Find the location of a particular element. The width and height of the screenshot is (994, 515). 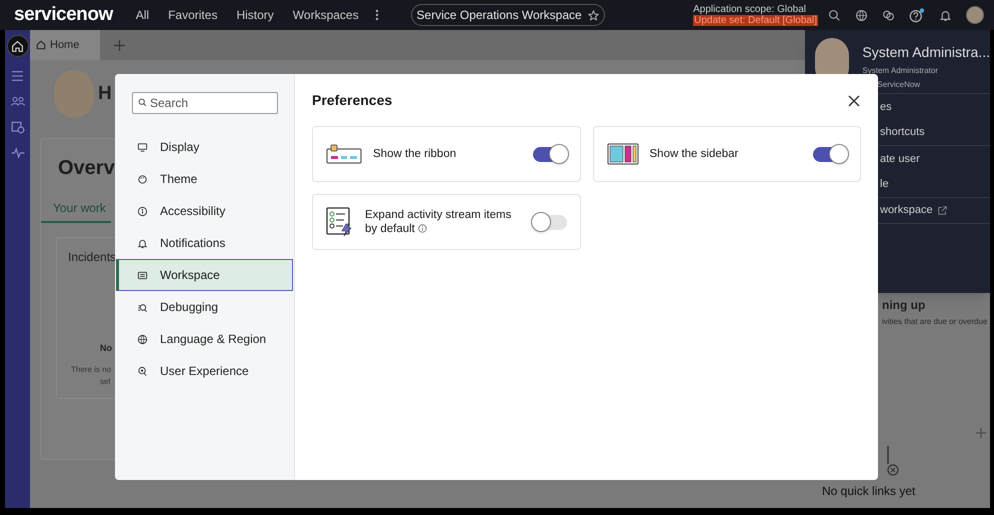

sidebar-illustration is located at coordinates (622, 154).